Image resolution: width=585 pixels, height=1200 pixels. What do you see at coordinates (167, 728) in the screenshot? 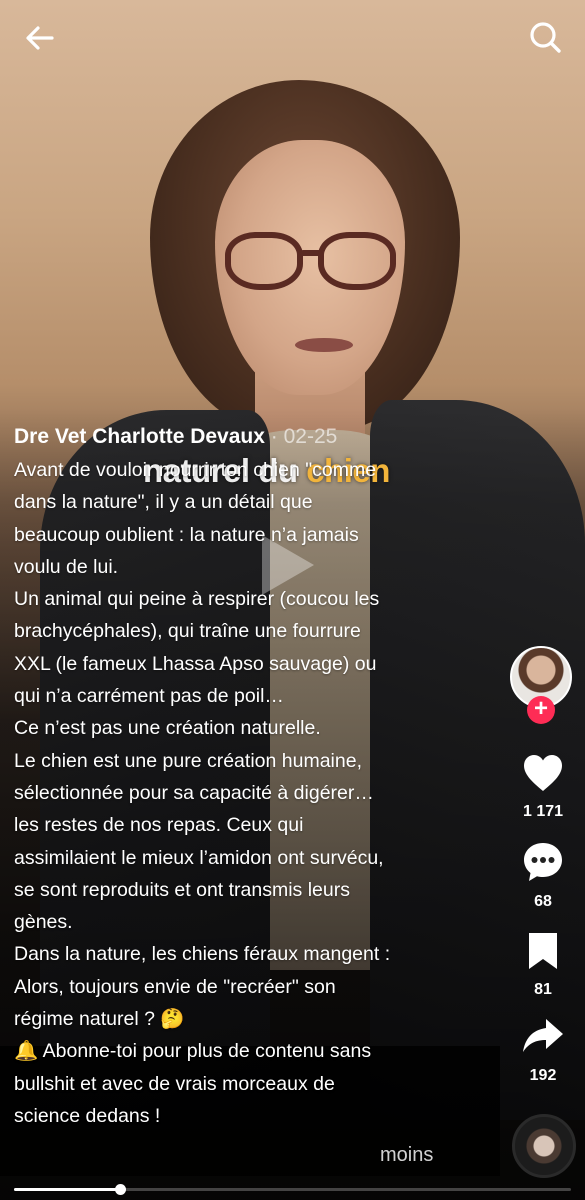
I see `description-line: Ce n’est pas une création naturelle.` at bounding box center [167, 728].